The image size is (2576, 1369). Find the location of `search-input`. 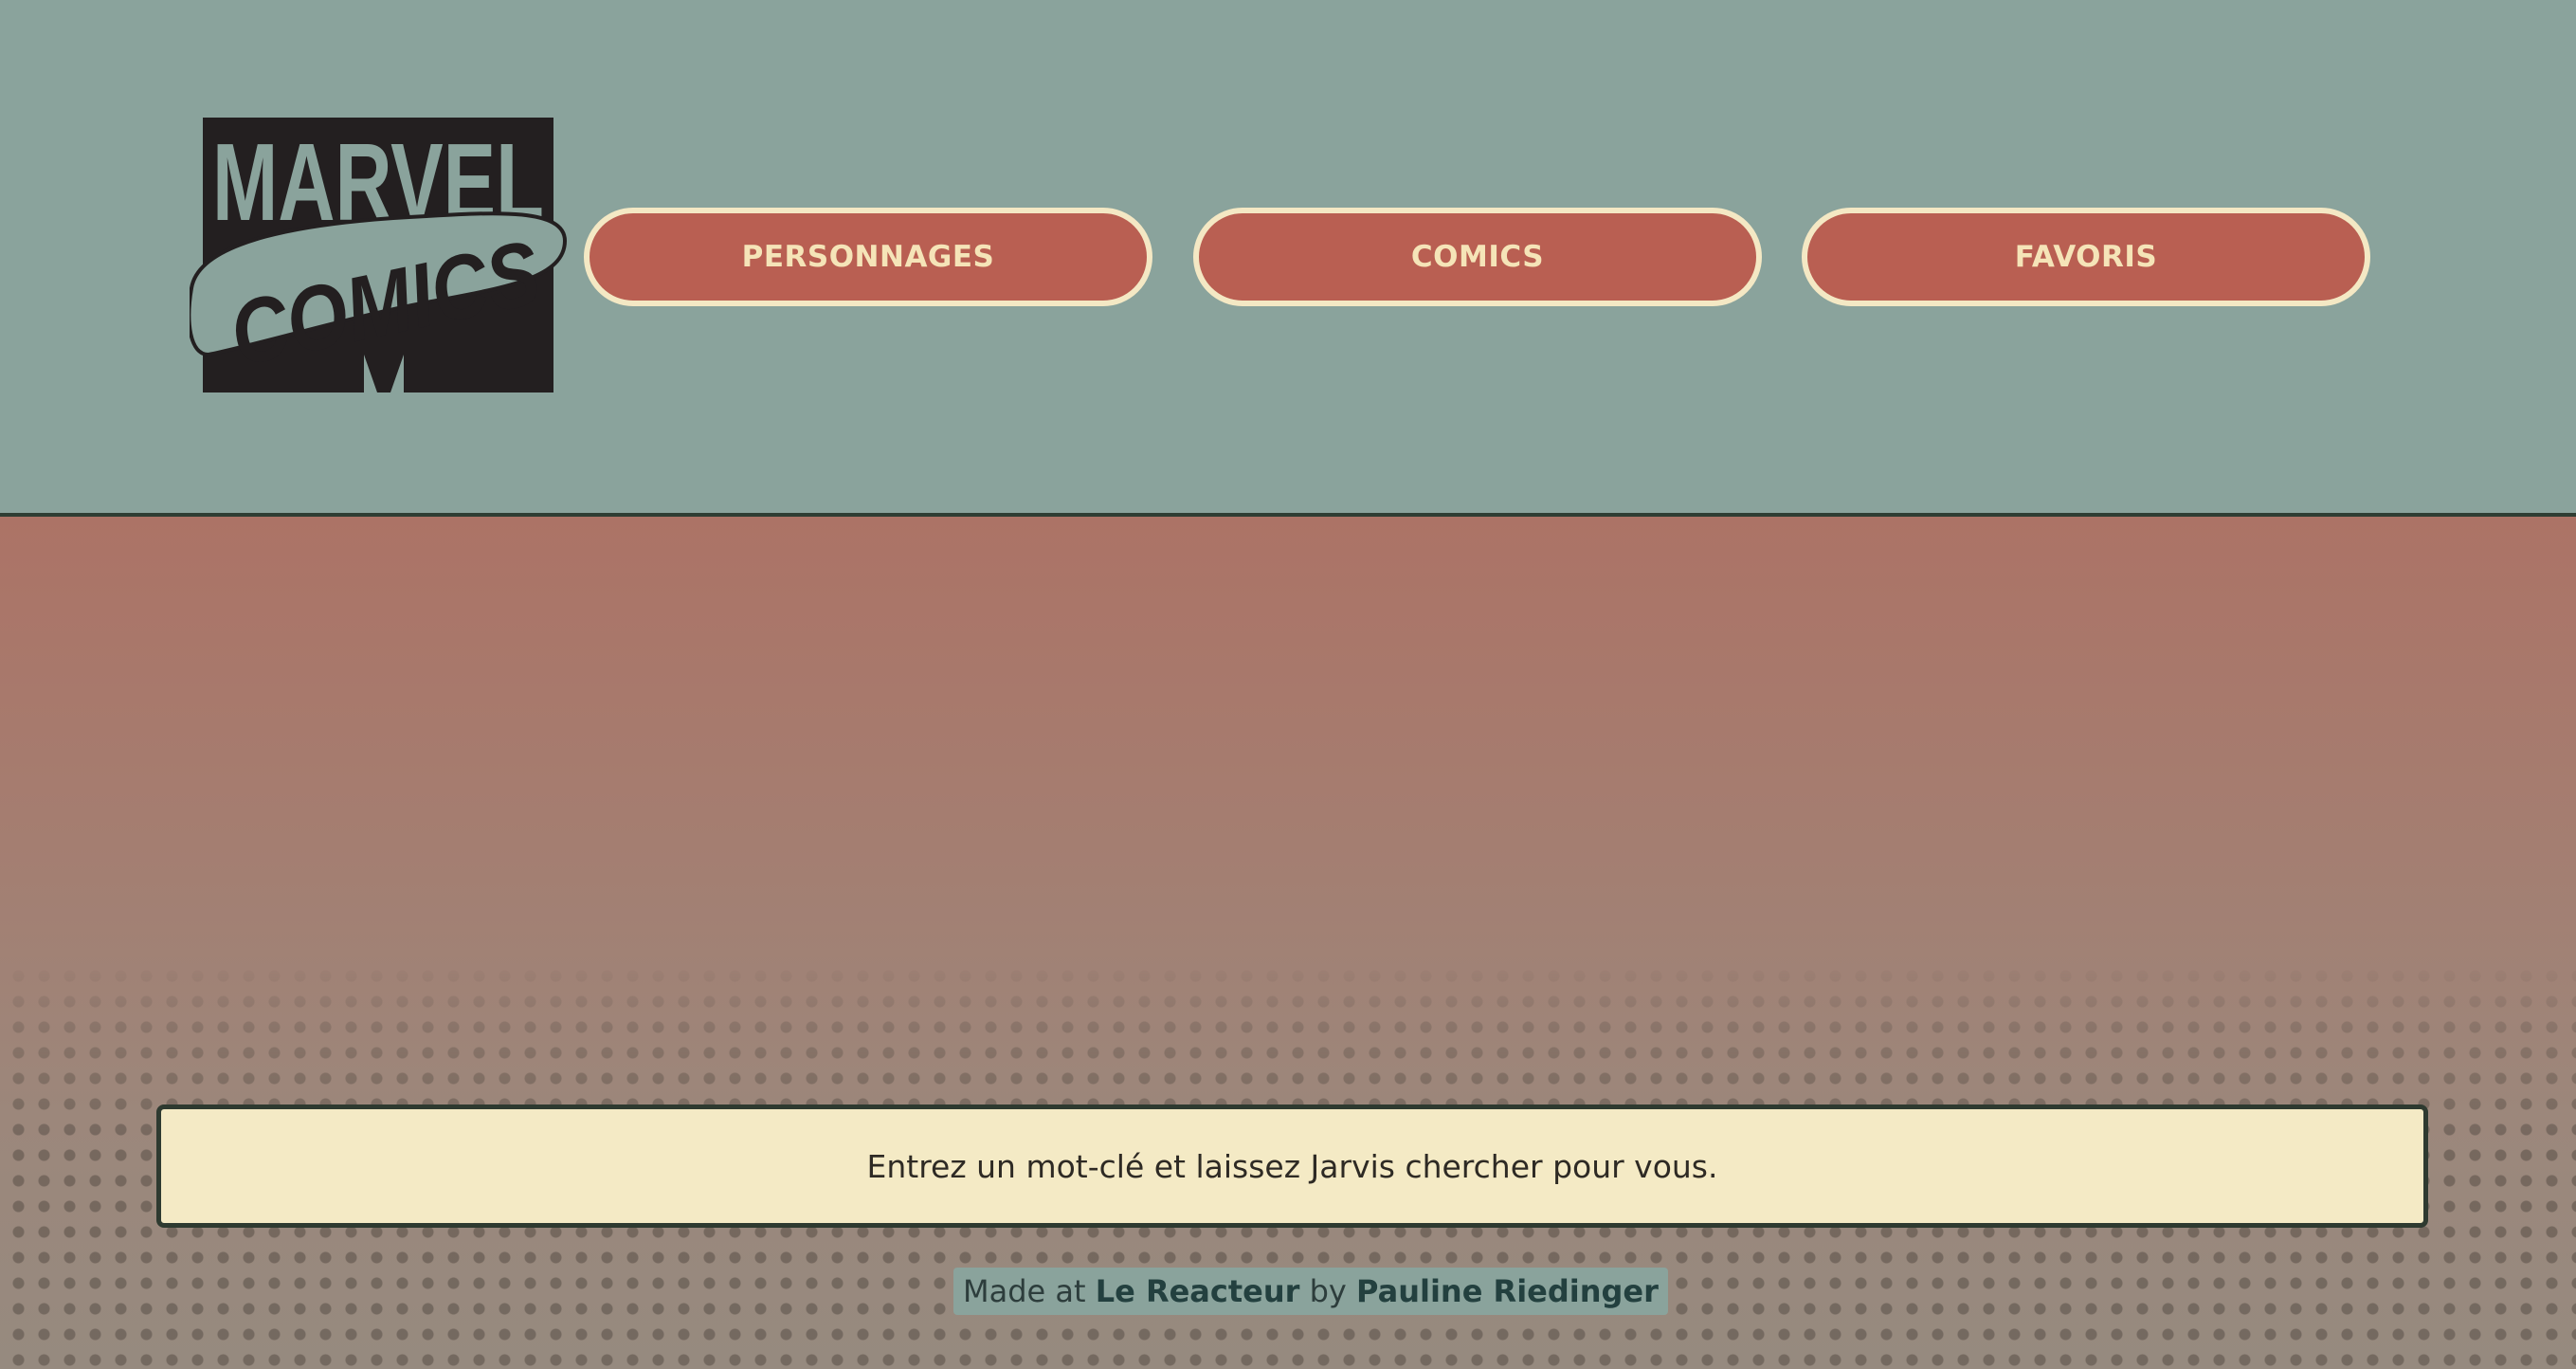

search-input is located at coordinates (1292, 1166).